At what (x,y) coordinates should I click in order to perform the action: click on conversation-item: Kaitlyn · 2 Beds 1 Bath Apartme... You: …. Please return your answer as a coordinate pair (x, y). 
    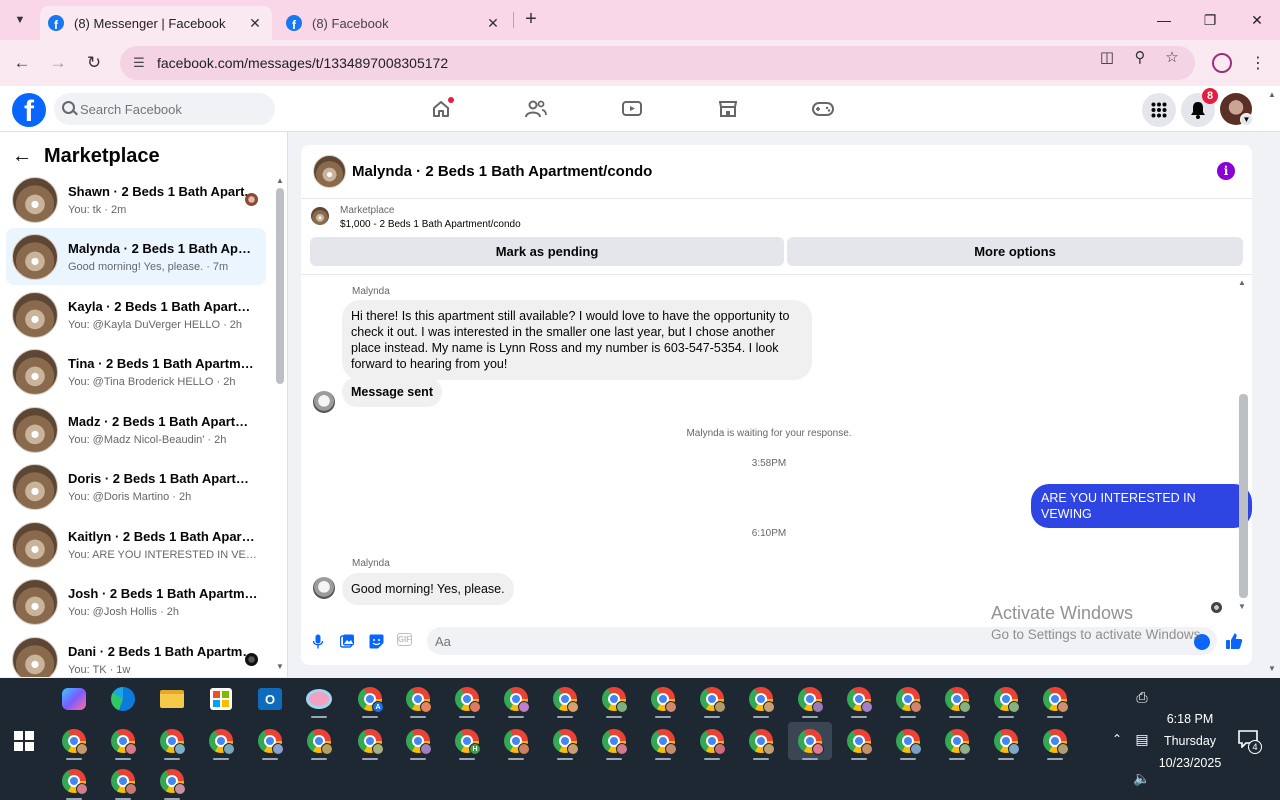
    Looking at the image, I should click on (136, 544).